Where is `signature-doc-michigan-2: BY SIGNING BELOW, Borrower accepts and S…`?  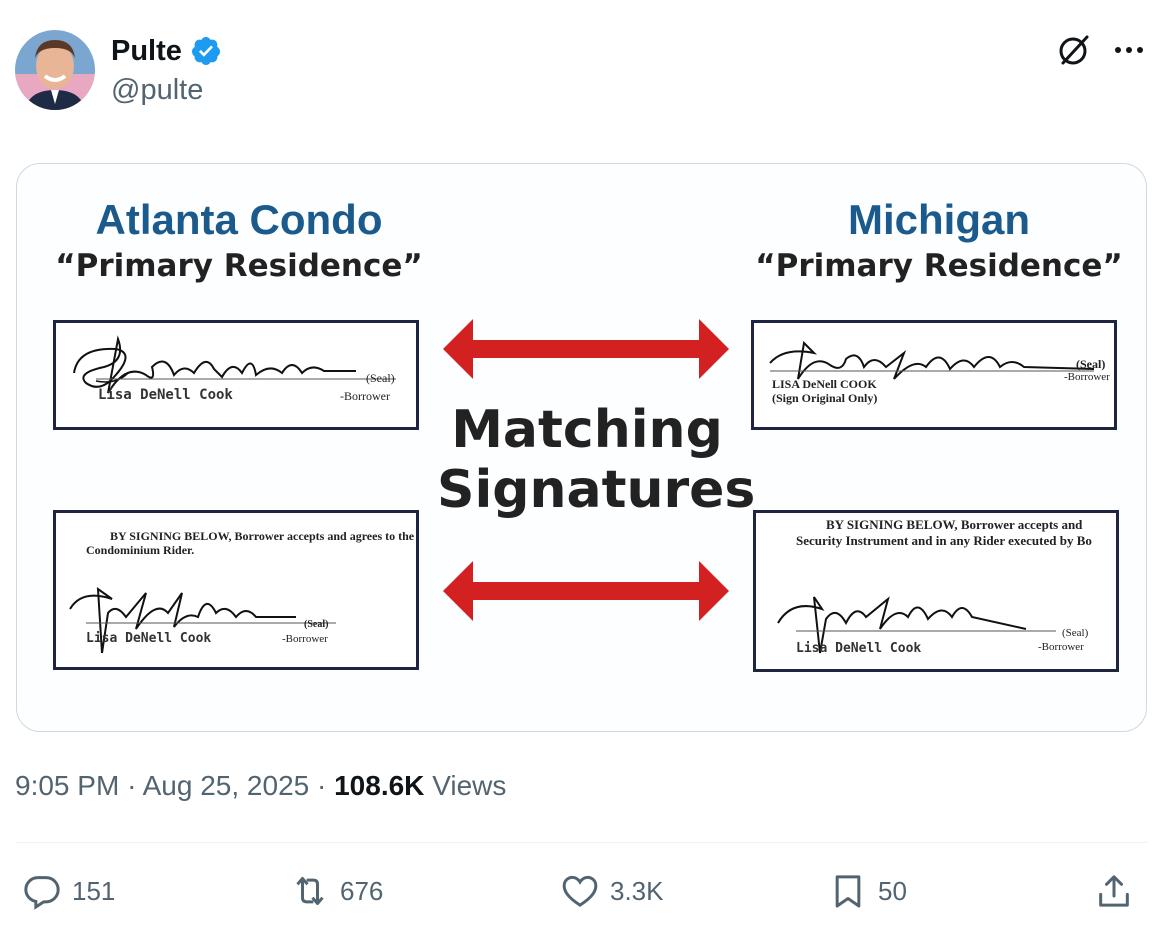 signature-doc-michigan-2: BY SIGNING BELOW, Borrower accepts and S… is located at coordinates (936, 591).